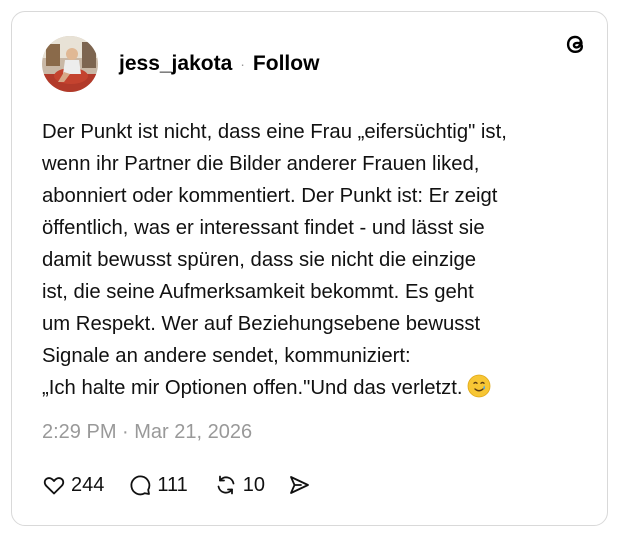 This screenshot has width=620, height=538. I want to click on comment-bubble-icon, so click(140, 485).